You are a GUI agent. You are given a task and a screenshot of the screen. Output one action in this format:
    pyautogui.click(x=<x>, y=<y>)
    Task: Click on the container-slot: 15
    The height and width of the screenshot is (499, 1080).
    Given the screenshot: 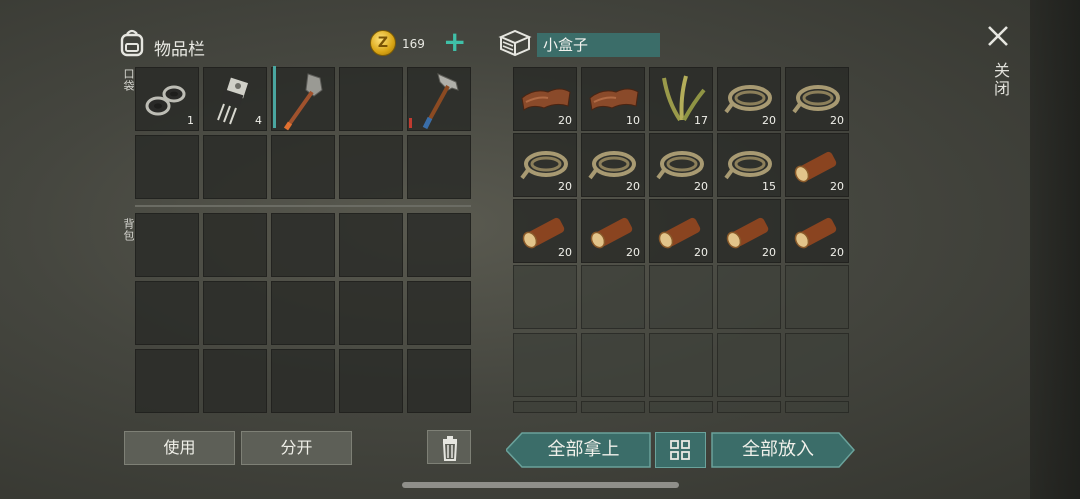 What is the action you would take?
    pyautogui.click(x=749, y=165)
    